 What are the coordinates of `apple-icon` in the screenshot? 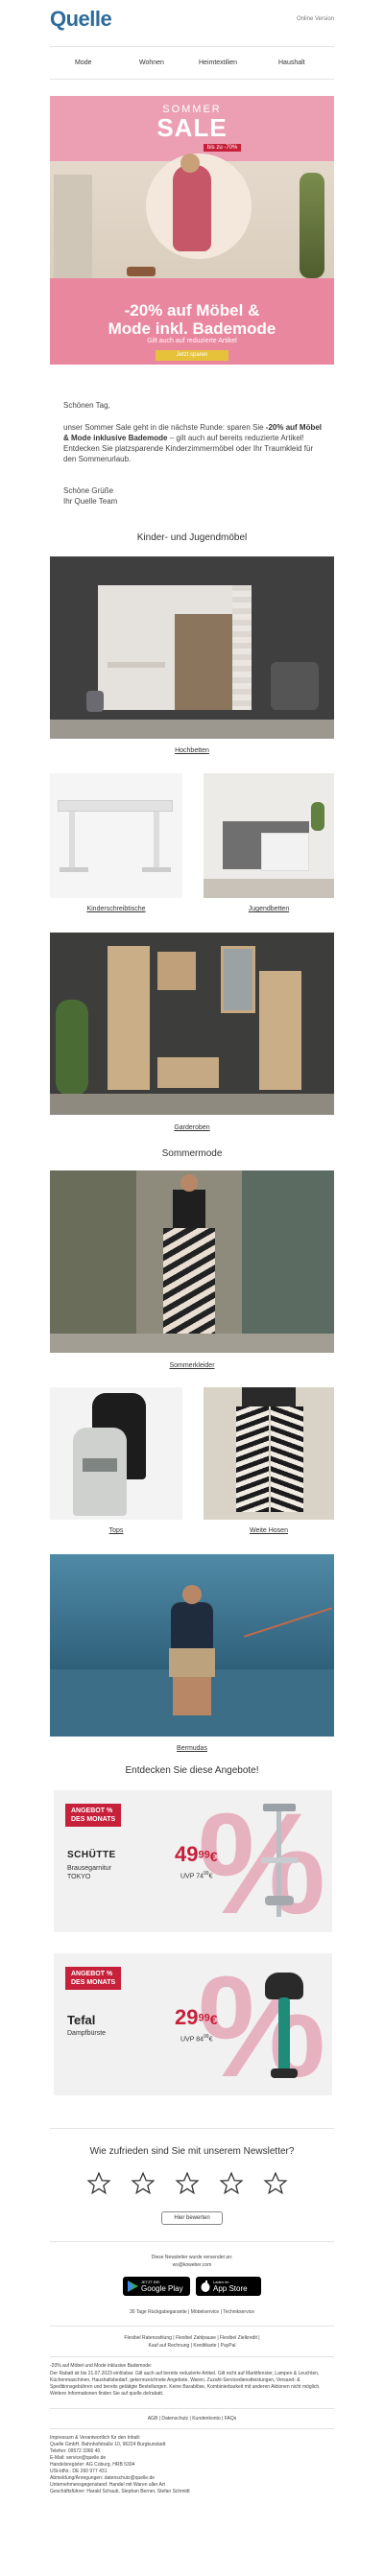 It's located at (206, 2287).